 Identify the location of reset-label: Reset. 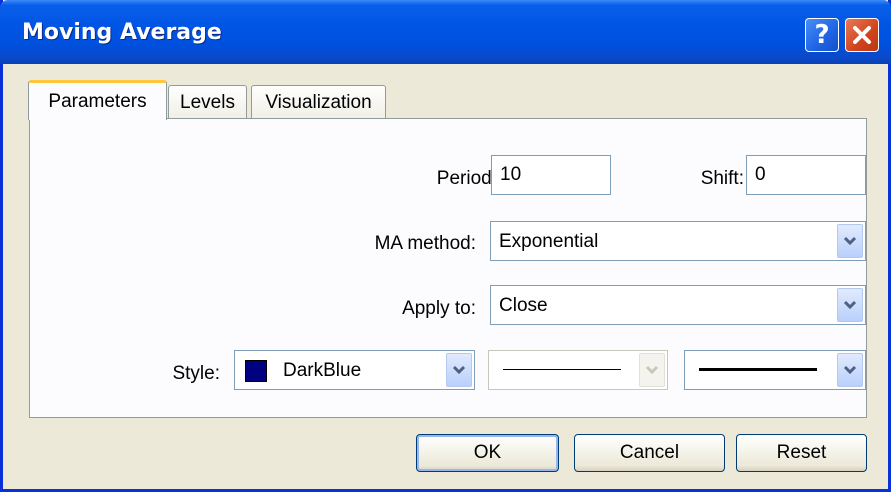
(801, 452).